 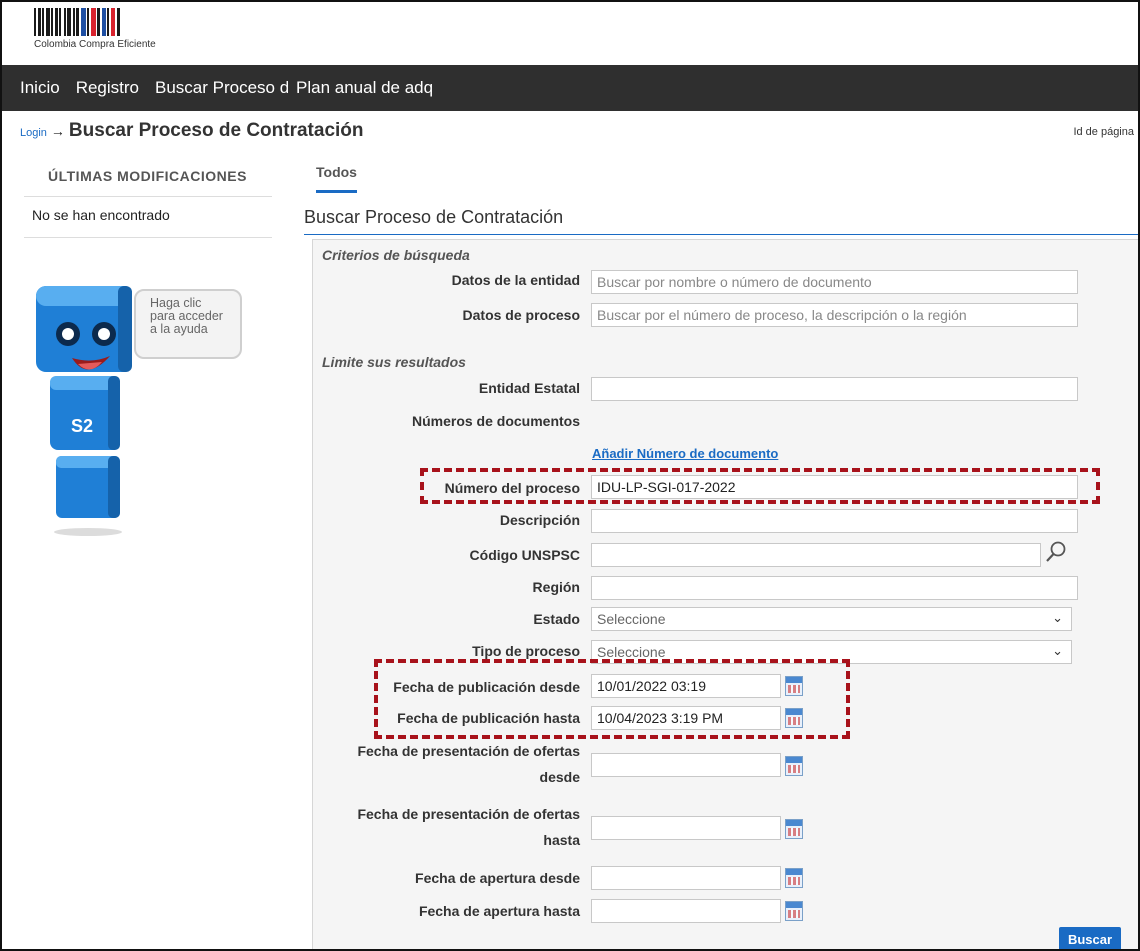 I want to click on apertura-hasta-input, so click(x=686, y=911).